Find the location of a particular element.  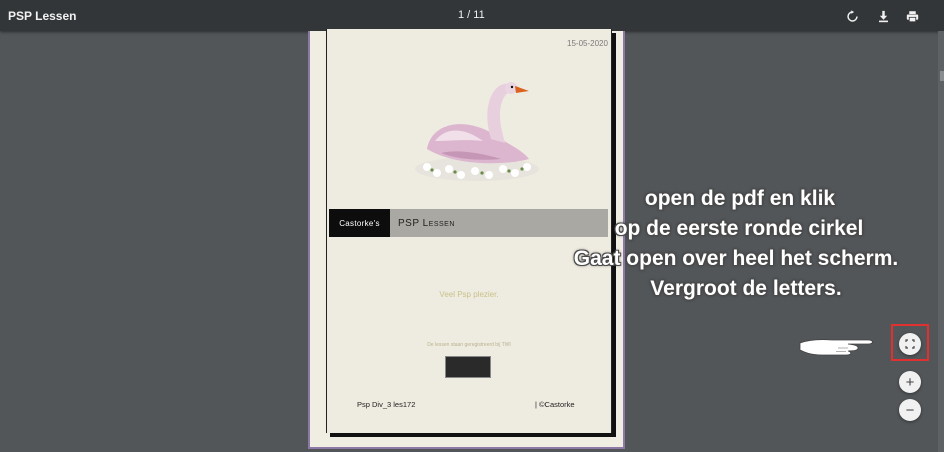

rotate-icon is located at coordinates (852, 15).